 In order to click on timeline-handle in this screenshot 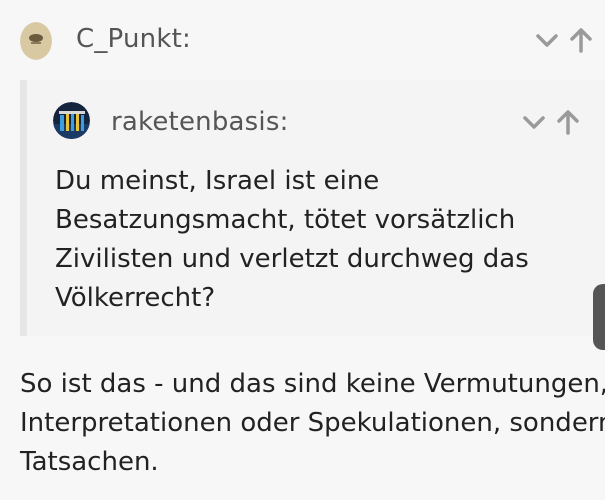, I will do `click(599, 317)`.